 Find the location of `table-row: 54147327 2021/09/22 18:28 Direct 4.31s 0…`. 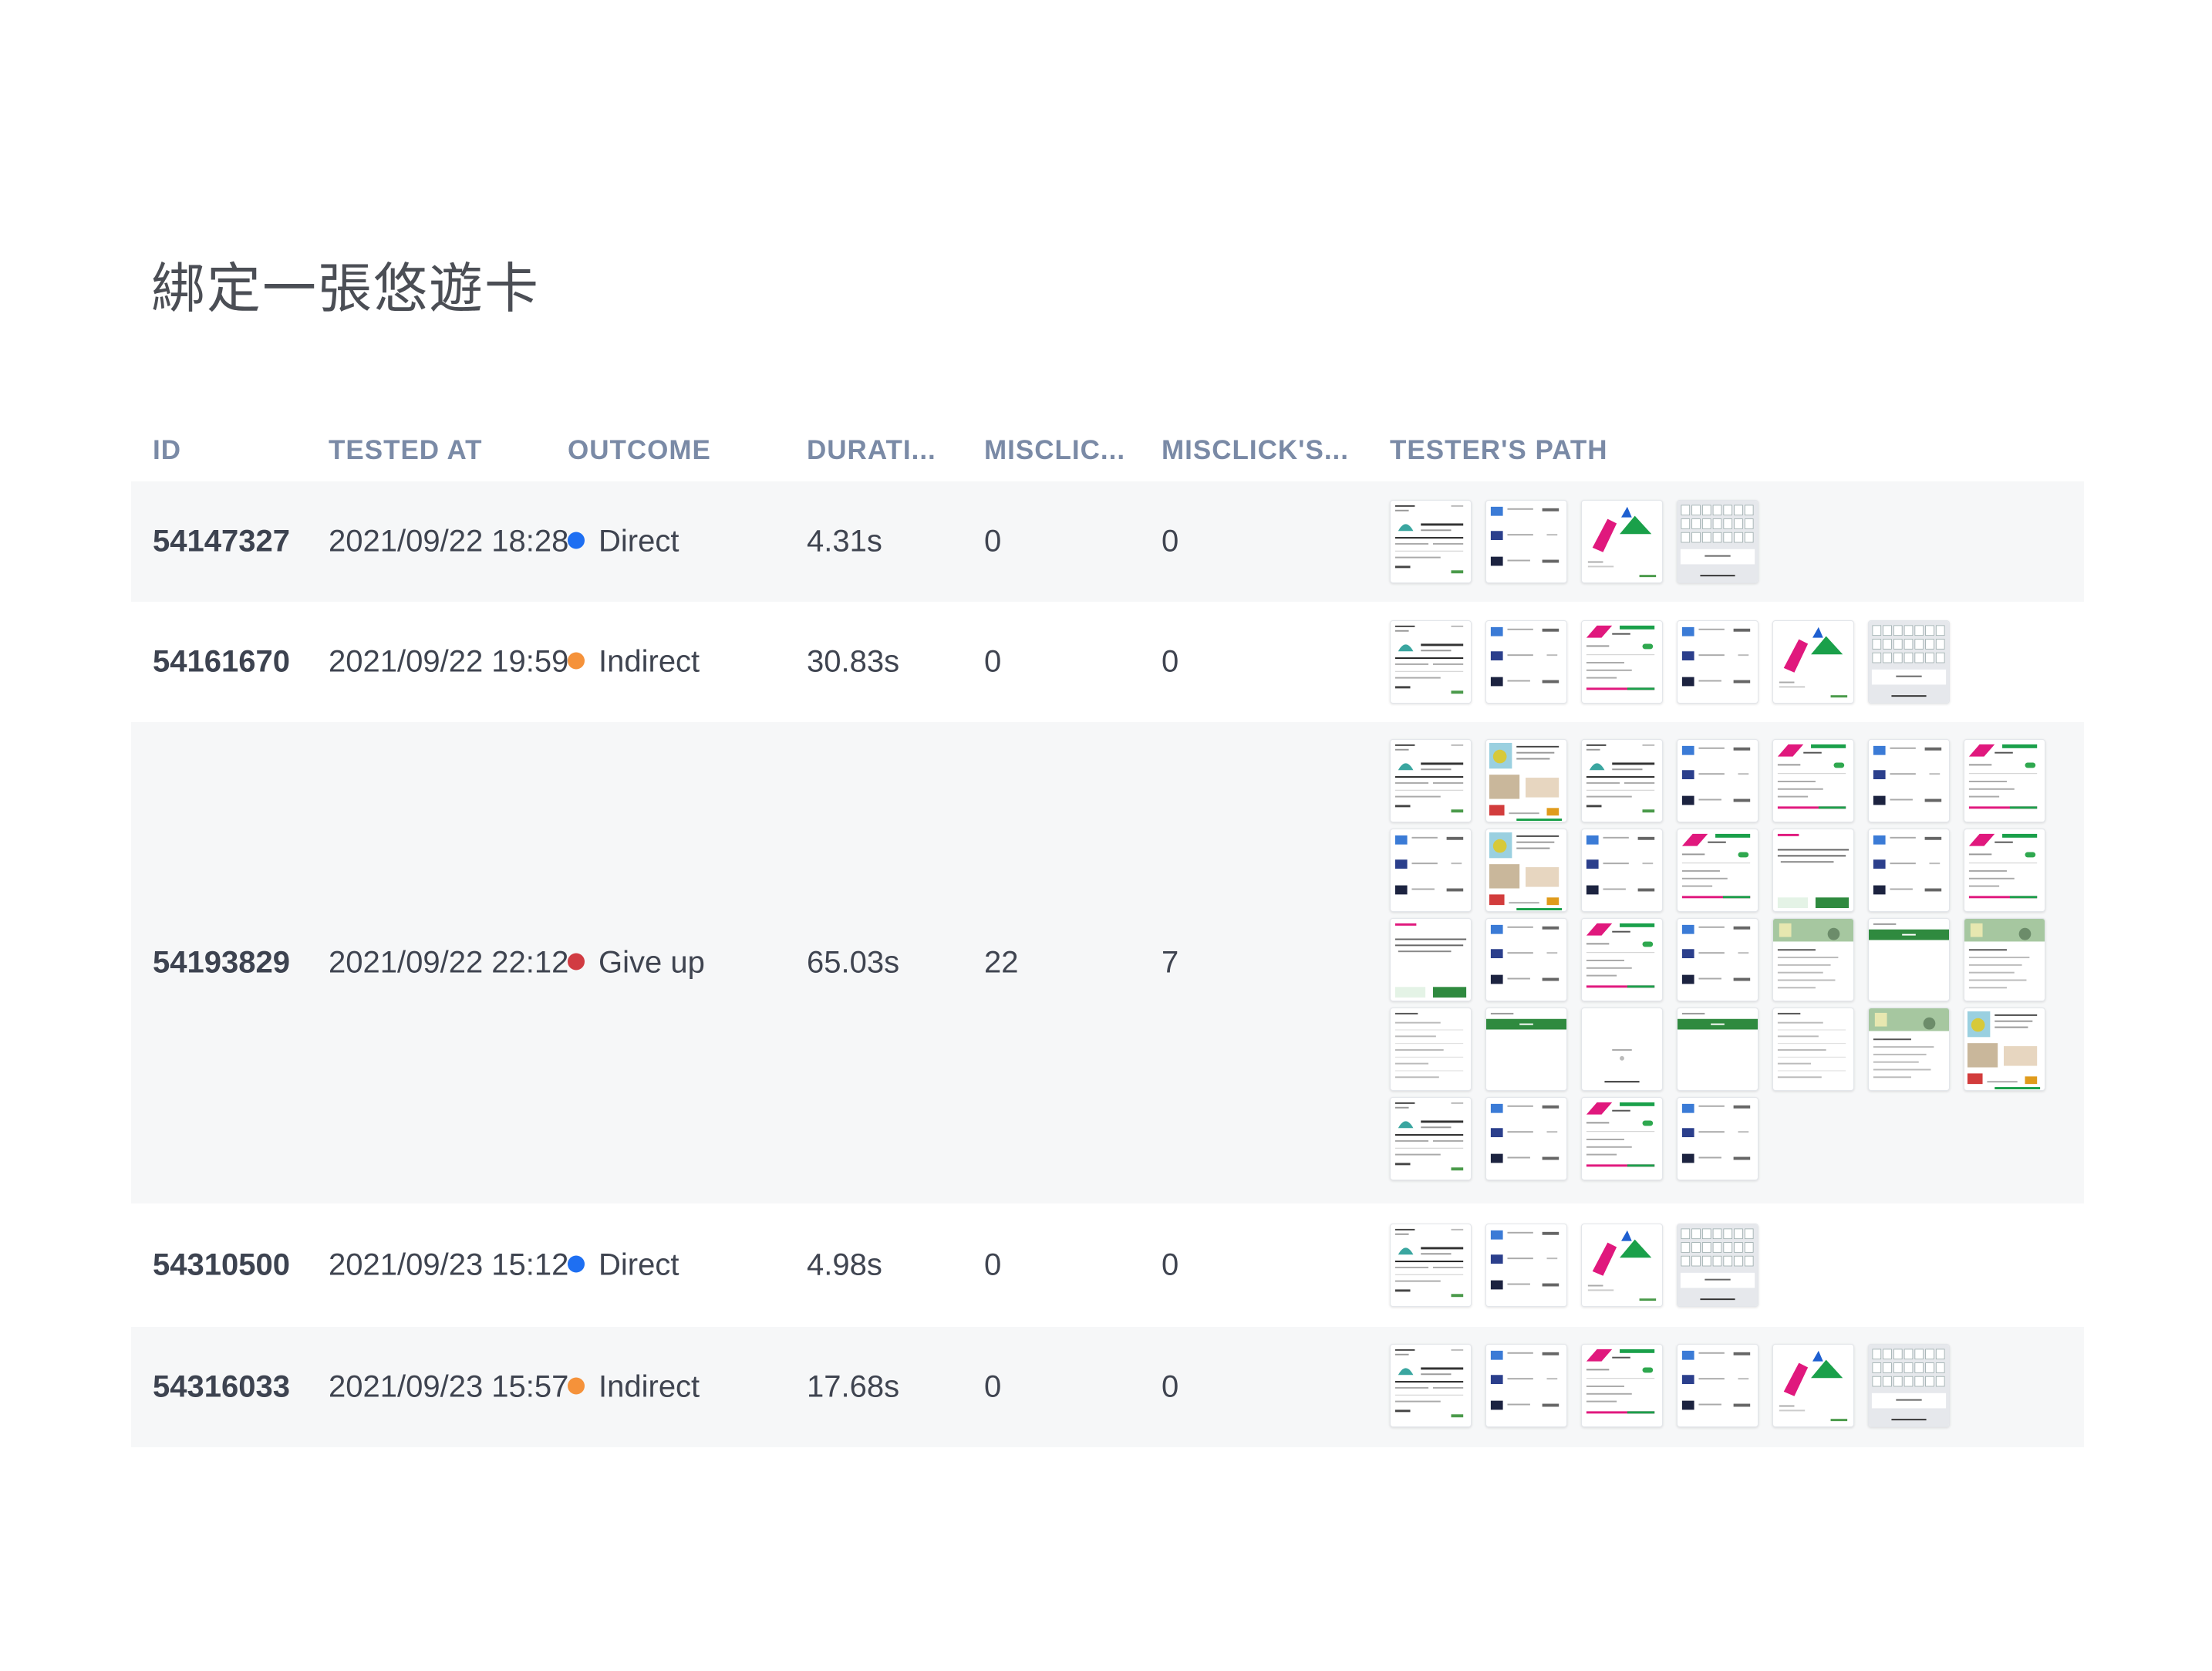

table-row: 54147327 2021/09/22 18:28 Direct 4.31s 0… is located at coordinates (1107, 541).